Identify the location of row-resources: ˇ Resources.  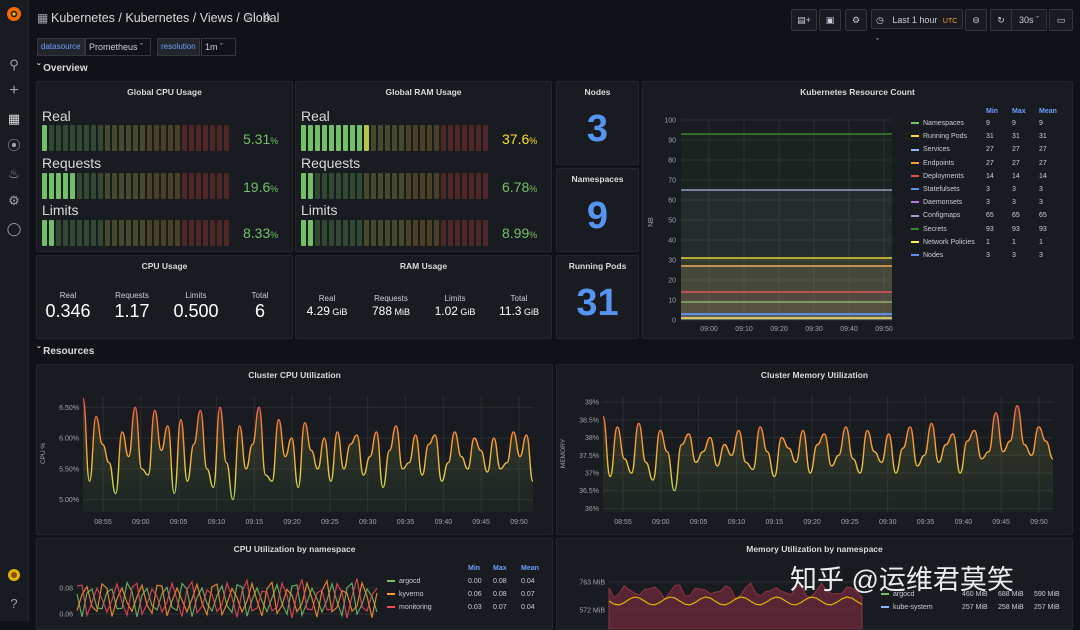
(65, 351).